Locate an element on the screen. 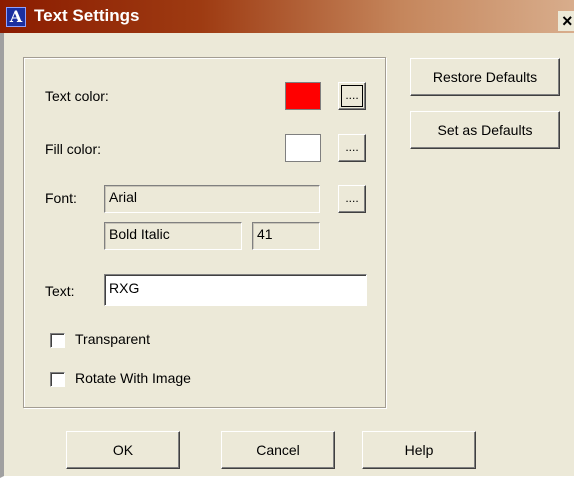 This screenshot has height=478, width=574. set-as-defaults-button: Set as Defaults is located at coordinates (485, 130).